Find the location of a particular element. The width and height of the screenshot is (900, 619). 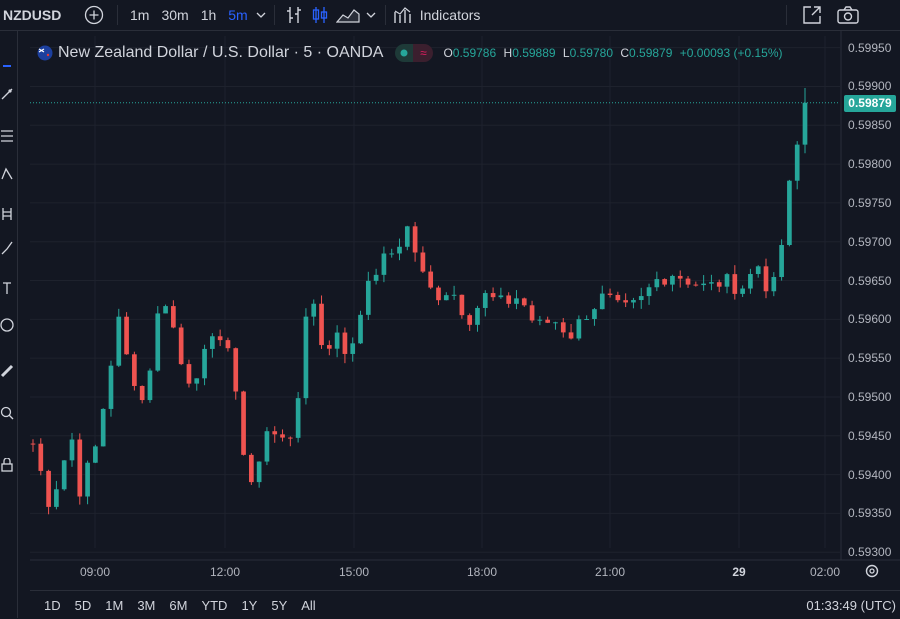

high-value: 0.59889 is located at coordinates (534, 53).